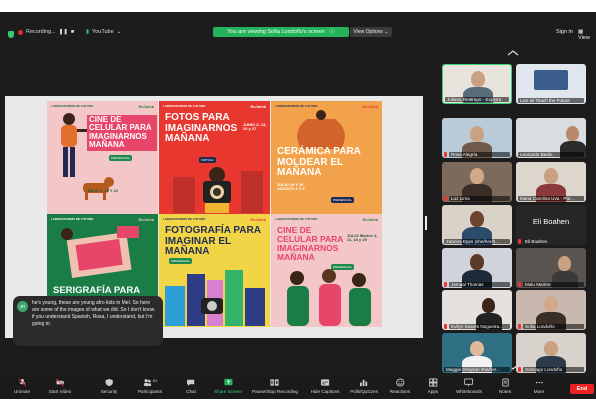 Image resolution: width=596 pixels, height=403 pixels. What do you see at coordinates (426, 223) in the screenshot?
I see `panel-resize-handle` at bounding box center [426, 223].